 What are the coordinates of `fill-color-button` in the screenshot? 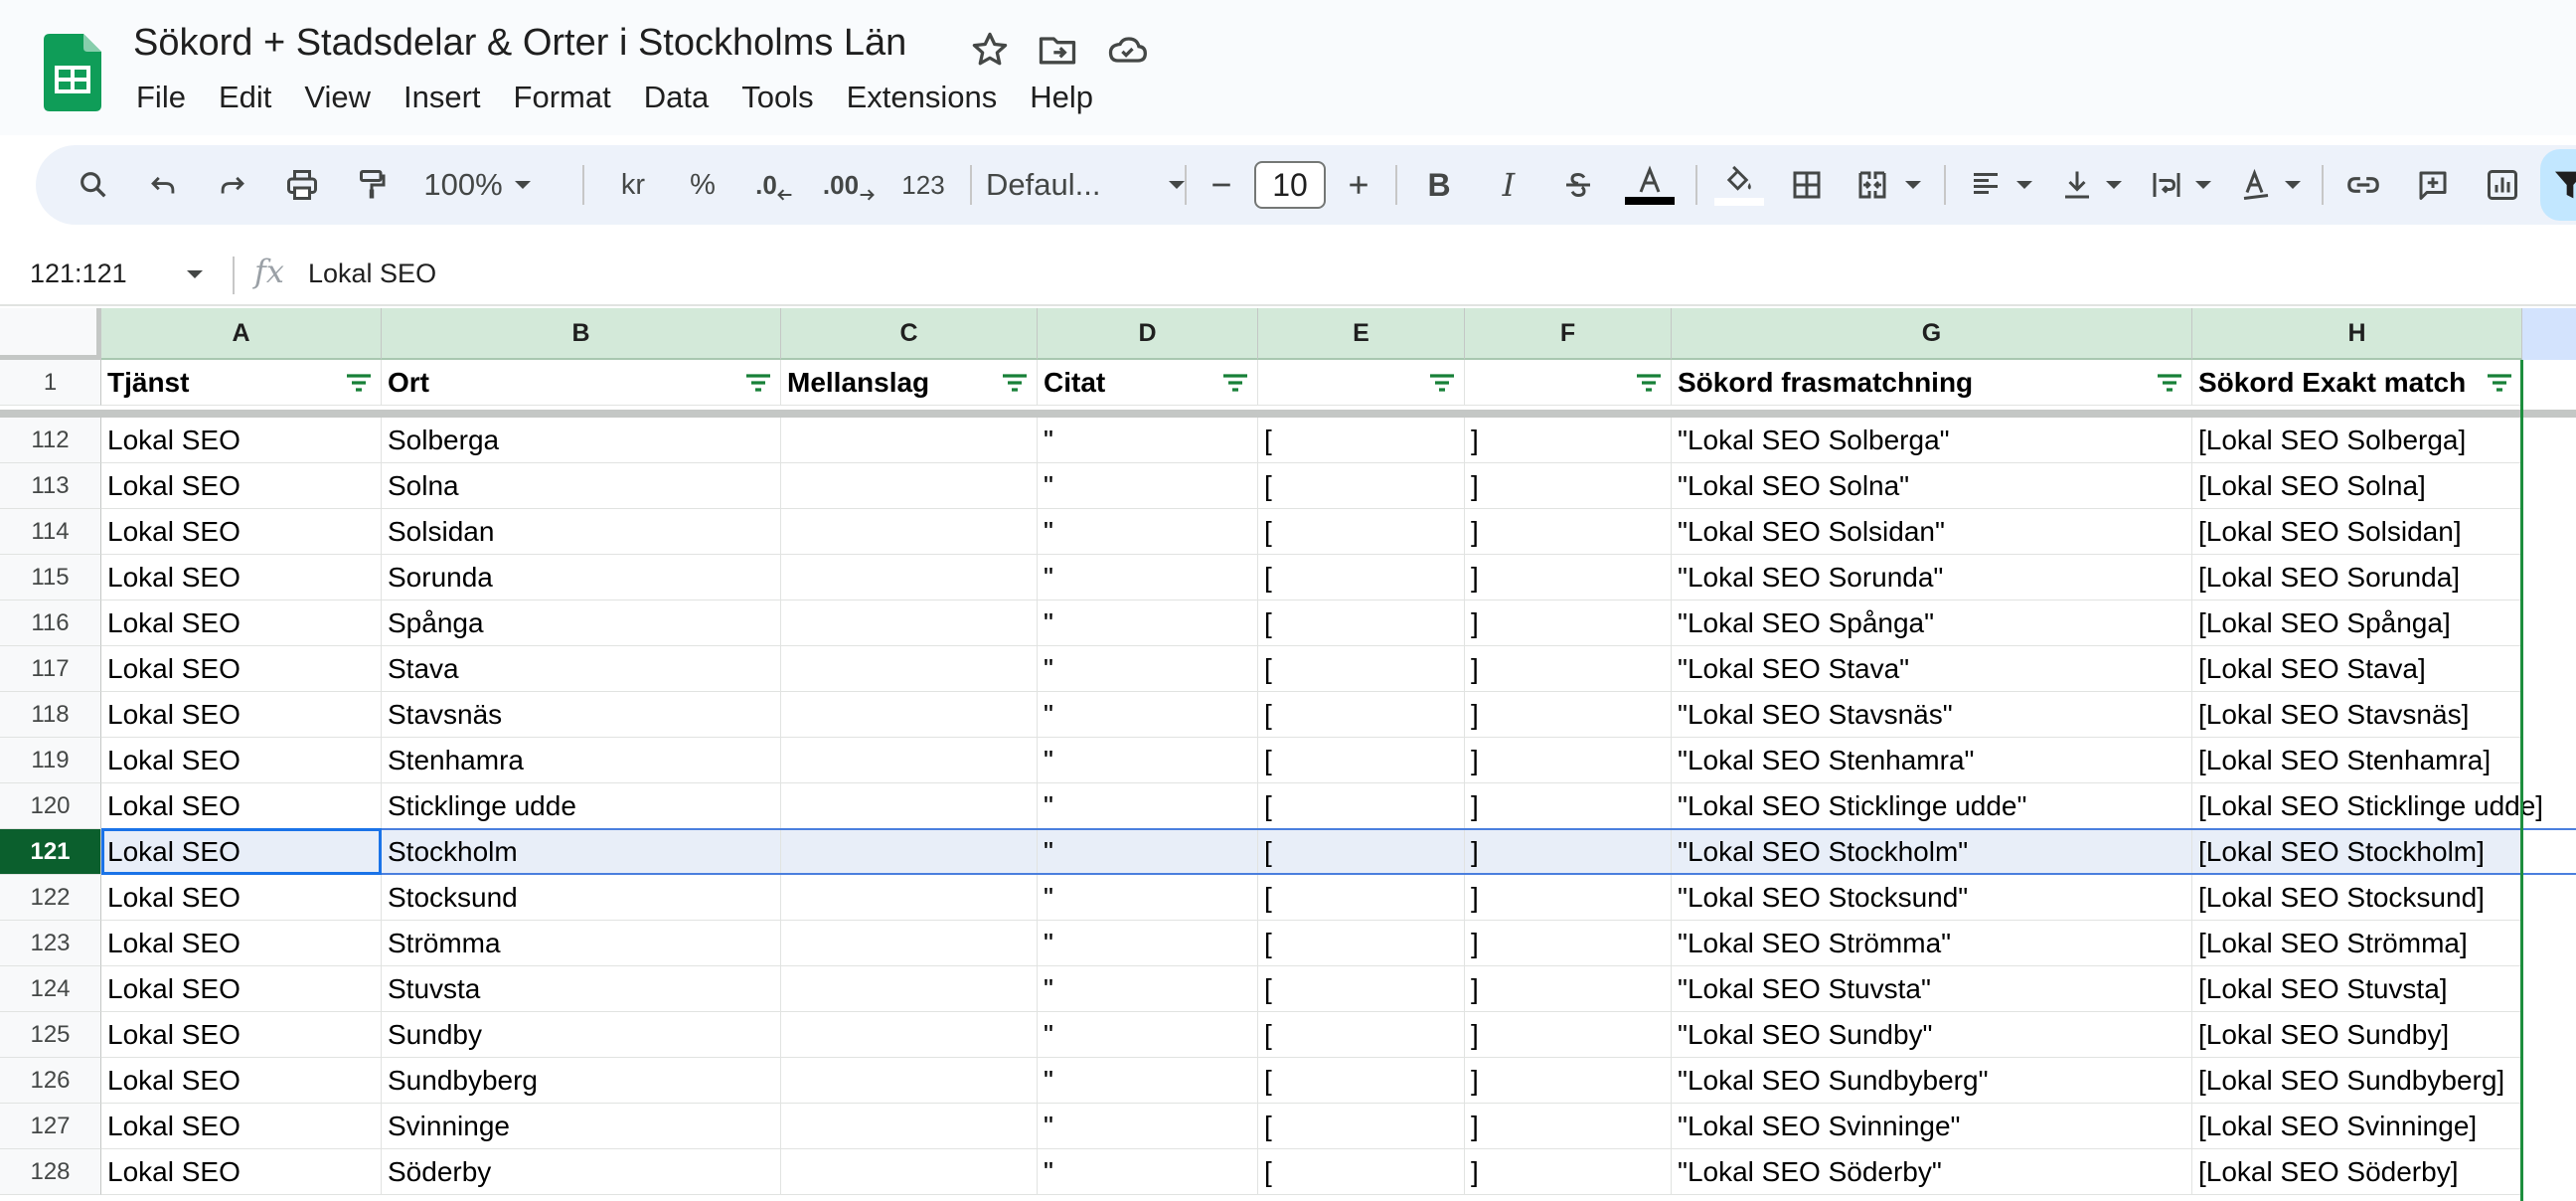 It's located at (1739, 185).